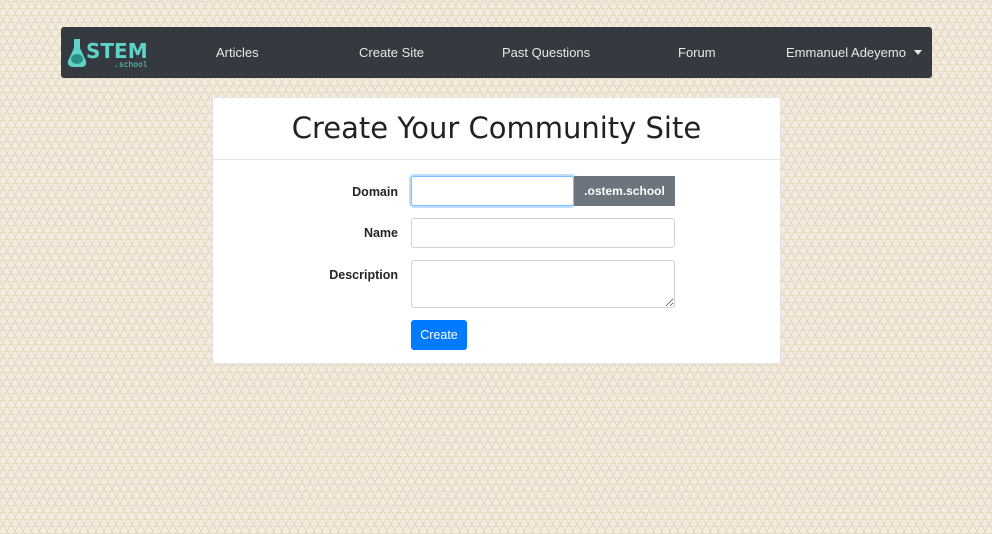 Image resolution: width=992 pixels, height=534 pixels. What do you see at coordinates (131, 64) in the screenshot?
I see `logo-subtext: .school` at bounding box center [131, 64].